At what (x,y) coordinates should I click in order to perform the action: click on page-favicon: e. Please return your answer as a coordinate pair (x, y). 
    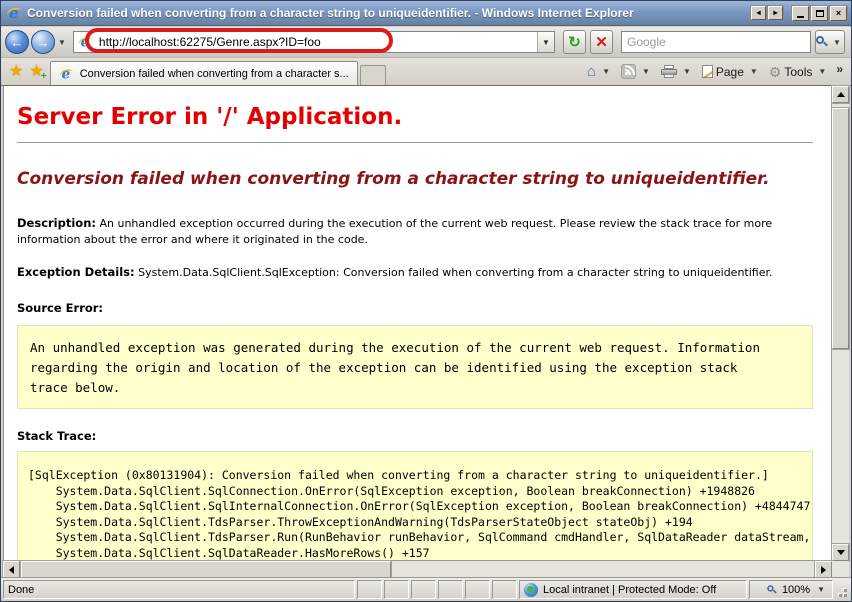
    Looking at the image, I should click on (85, 42).